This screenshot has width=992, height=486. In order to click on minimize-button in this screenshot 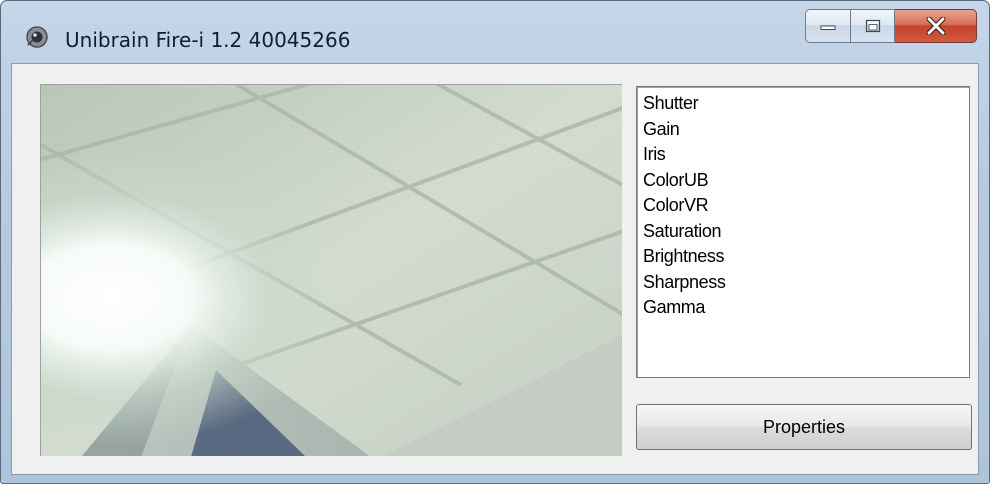, I will do `click(828, 26)`.